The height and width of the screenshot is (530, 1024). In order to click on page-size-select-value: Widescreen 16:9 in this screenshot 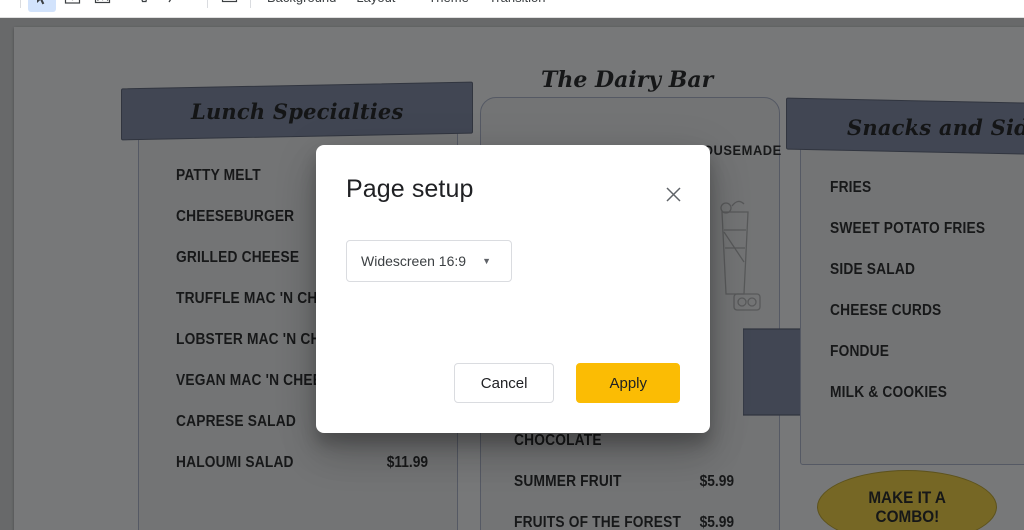, I will do `click(414, 261)`.